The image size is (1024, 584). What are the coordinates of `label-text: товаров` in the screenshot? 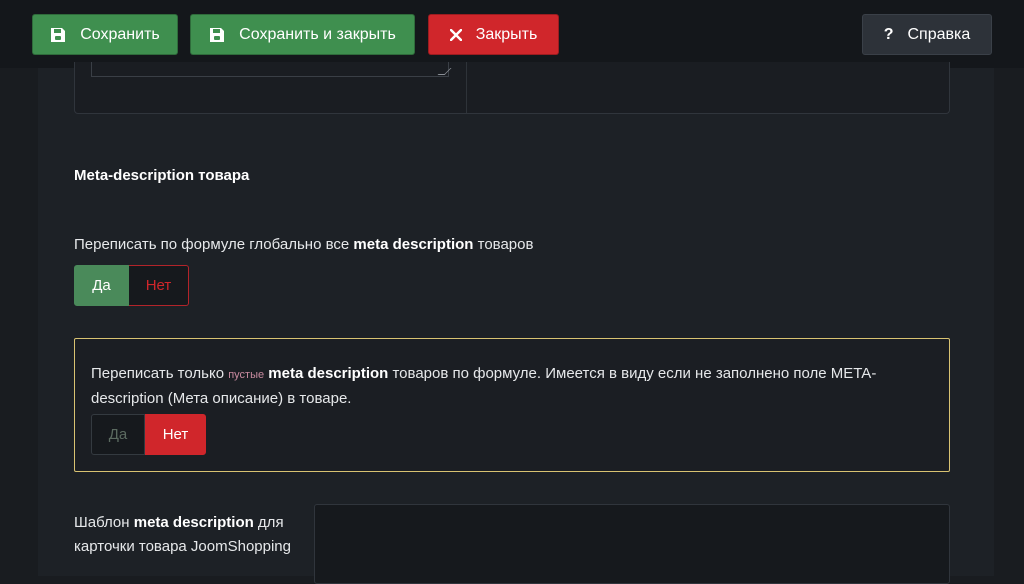 It's located at (503, 244).